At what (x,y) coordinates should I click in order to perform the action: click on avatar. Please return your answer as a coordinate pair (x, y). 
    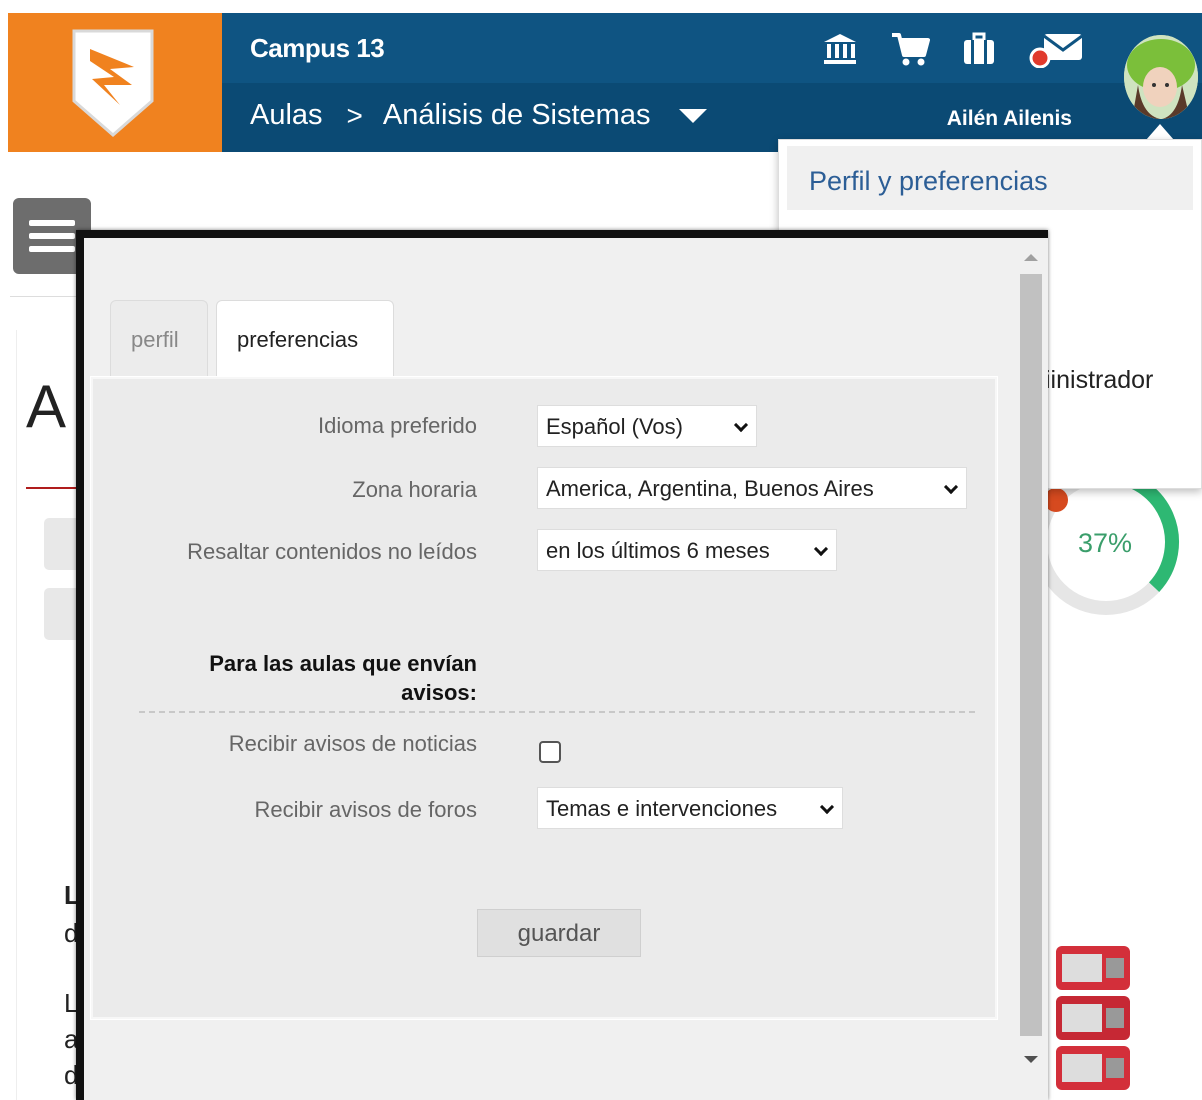
    Looking at the image, I should click on (1161, 77).